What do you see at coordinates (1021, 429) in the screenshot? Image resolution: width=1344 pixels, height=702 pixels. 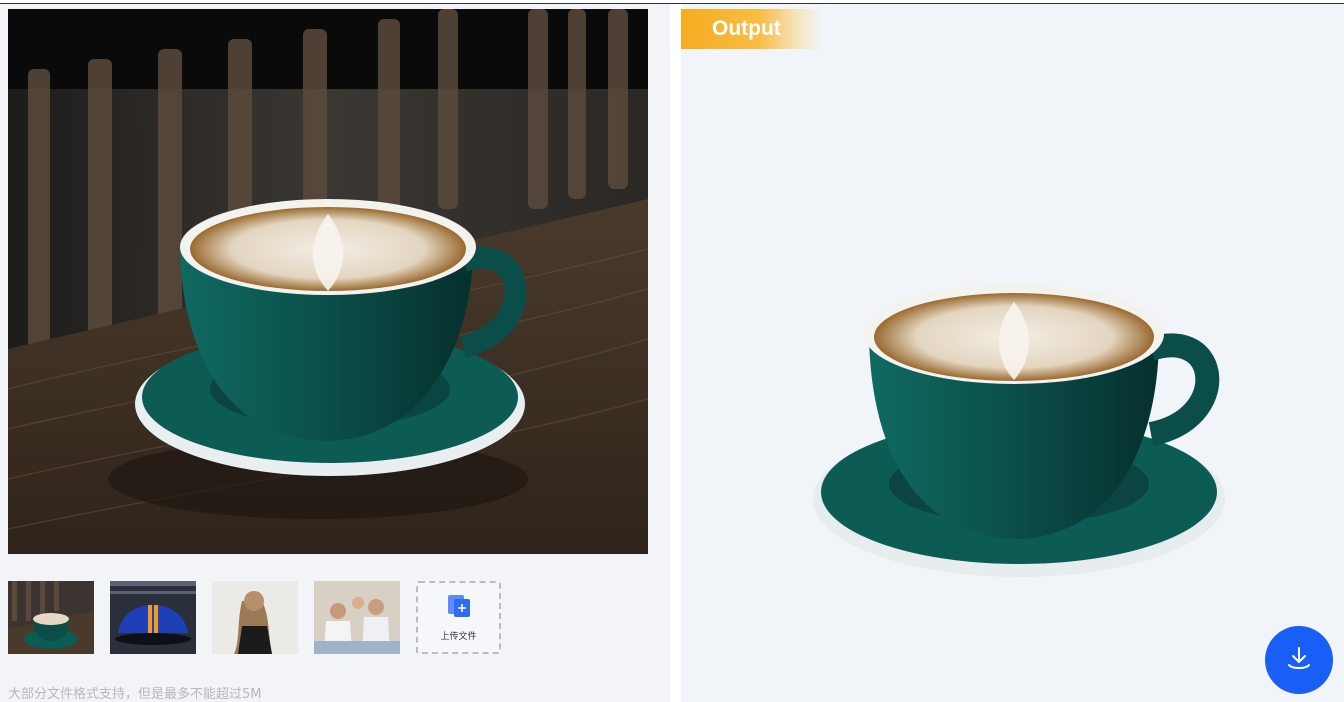 I see `output-image` at bounding box center [1021, 429].